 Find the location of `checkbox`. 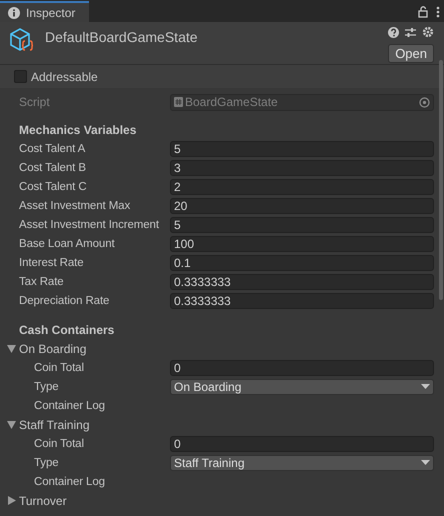

checkbox is located at coordinates (20, 76).